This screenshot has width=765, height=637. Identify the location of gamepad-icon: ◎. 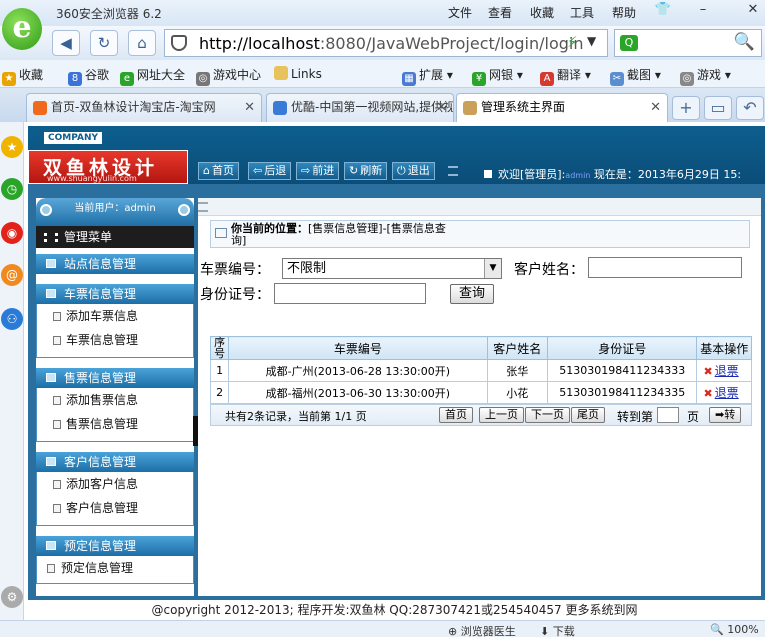
(203, 79).